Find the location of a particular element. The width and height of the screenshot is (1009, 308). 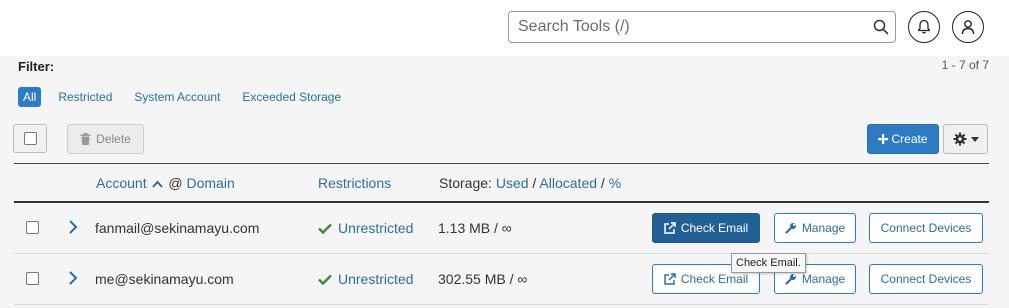

user-icon is located at coordinates (968, 27).